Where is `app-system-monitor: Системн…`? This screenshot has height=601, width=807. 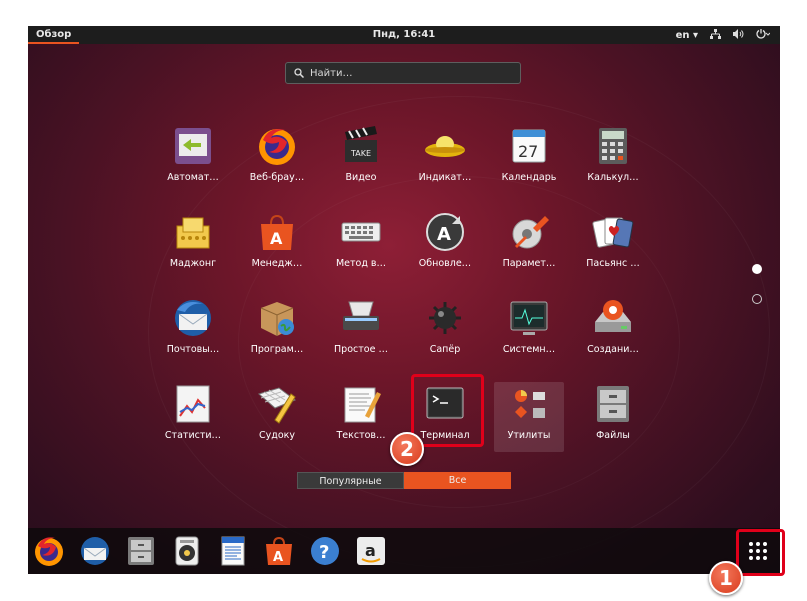 app-system-monitor: Системн… is located at coordinates (529, 331).